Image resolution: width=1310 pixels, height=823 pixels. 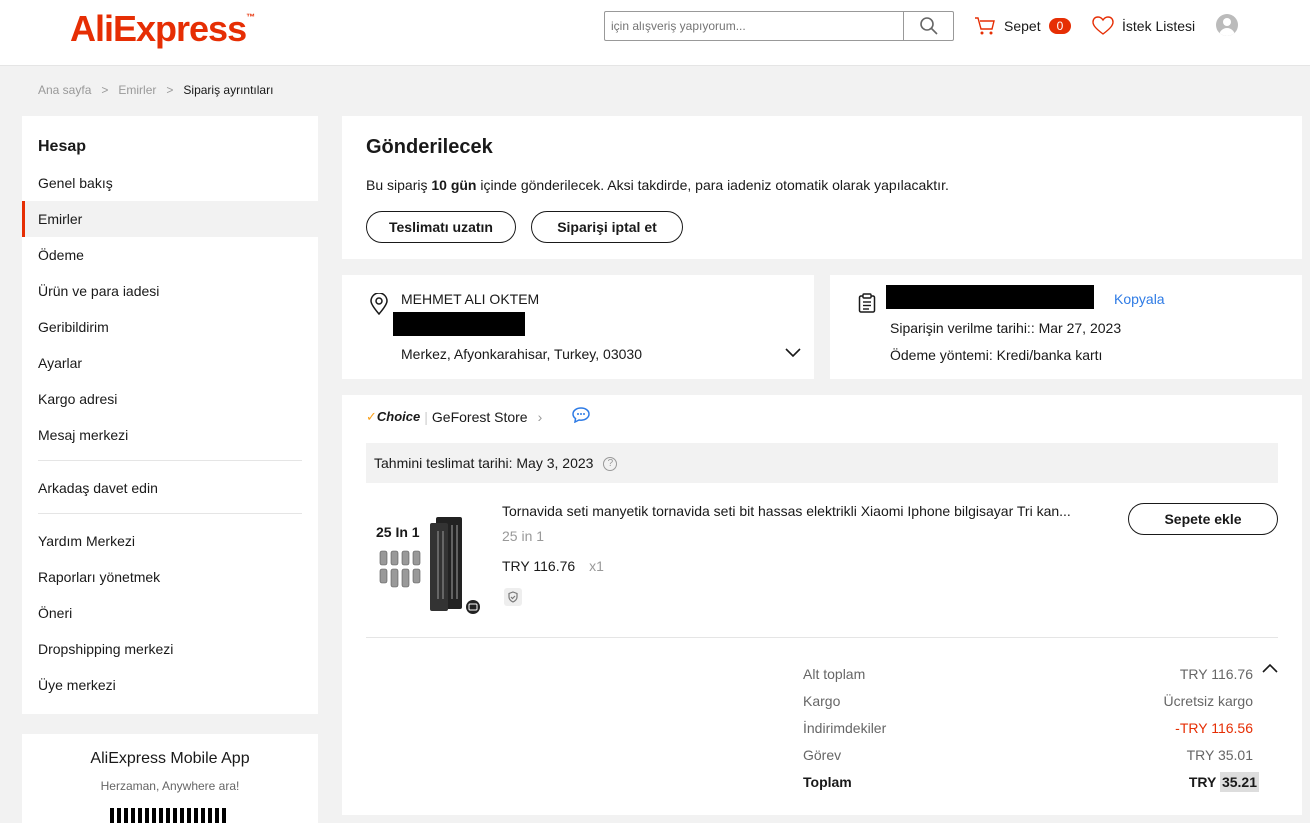 I want to click on tax-value: TRY 35.01, so click(x=1219, y=755).